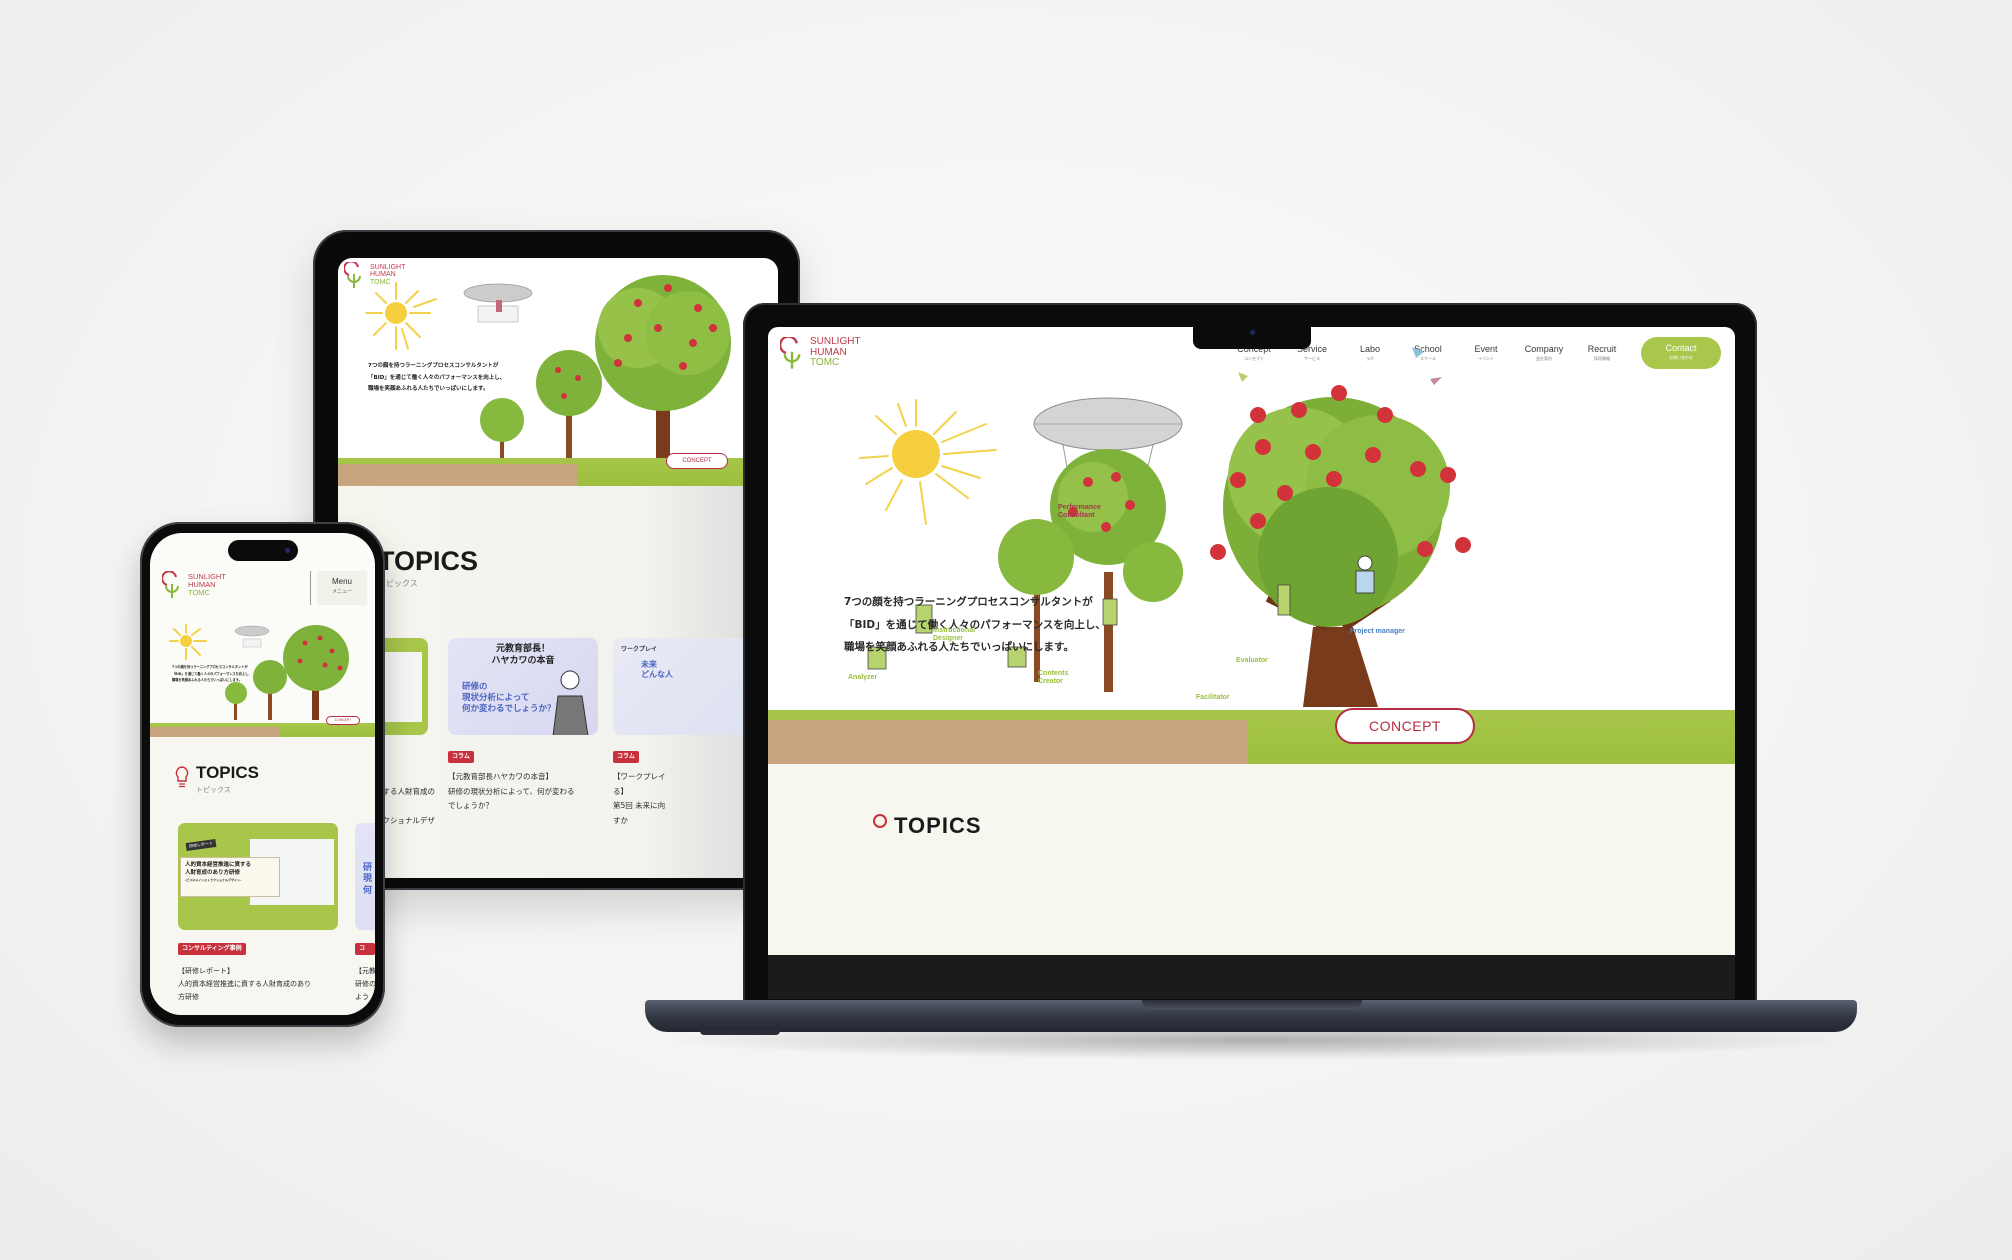  Describe the element at coordinates (206, 971) in the screenshot. I see `title-line: 【研修レポート】` at that location.